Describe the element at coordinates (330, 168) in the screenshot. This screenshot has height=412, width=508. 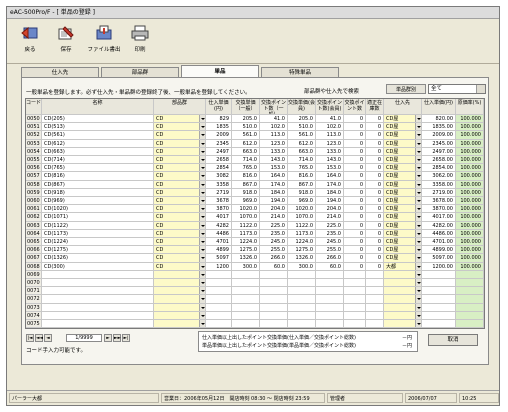
I see `points-member-cell: 153.0` at that location.